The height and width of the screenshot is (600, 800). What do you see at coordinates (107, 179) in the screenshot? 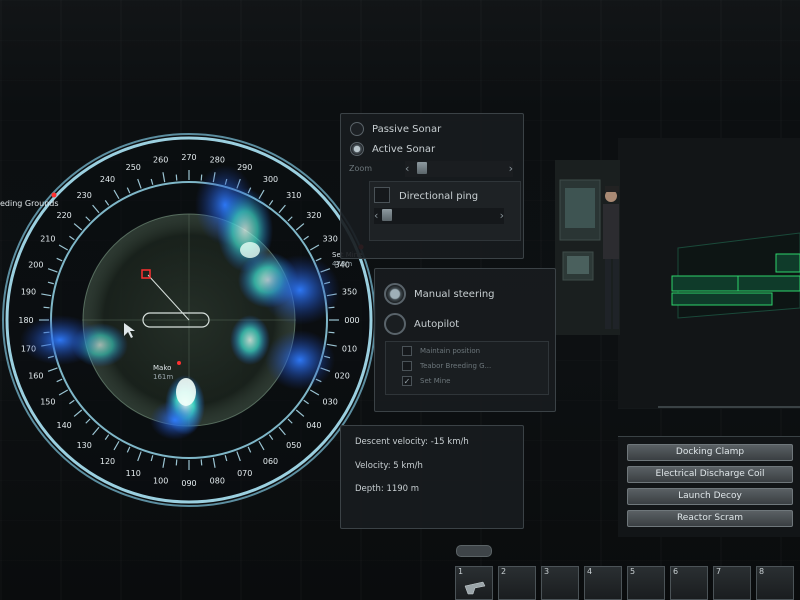
I see `bearing-label: 240` at bounding box center [107, 179].